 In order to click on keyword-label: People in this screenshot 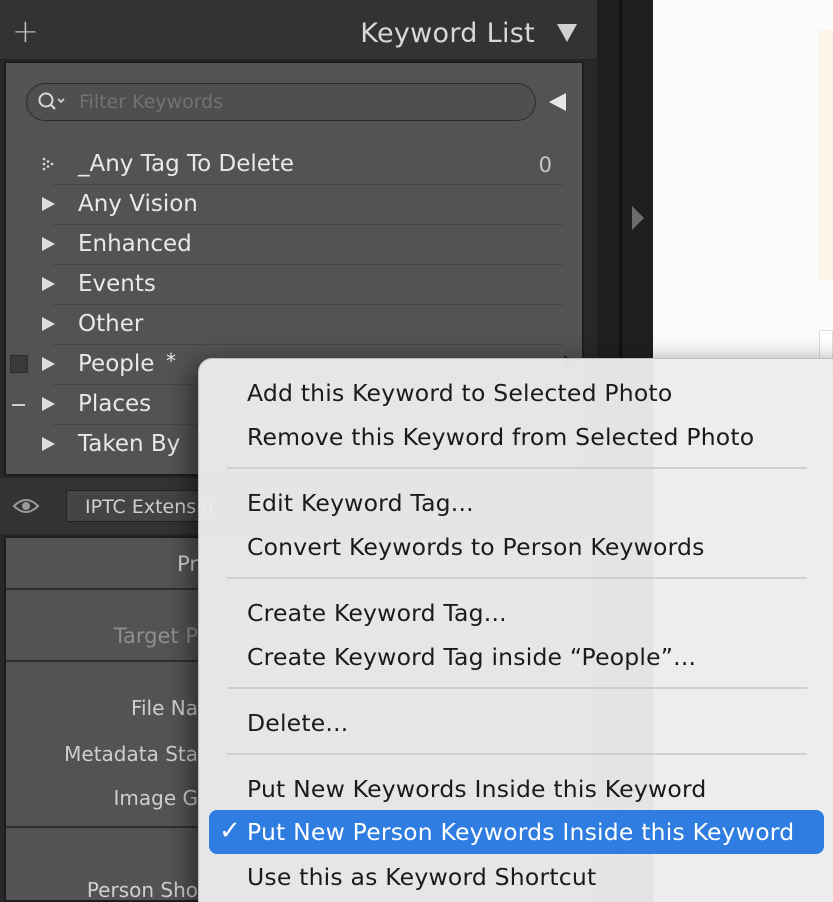, I will do `click(116, 364)`.